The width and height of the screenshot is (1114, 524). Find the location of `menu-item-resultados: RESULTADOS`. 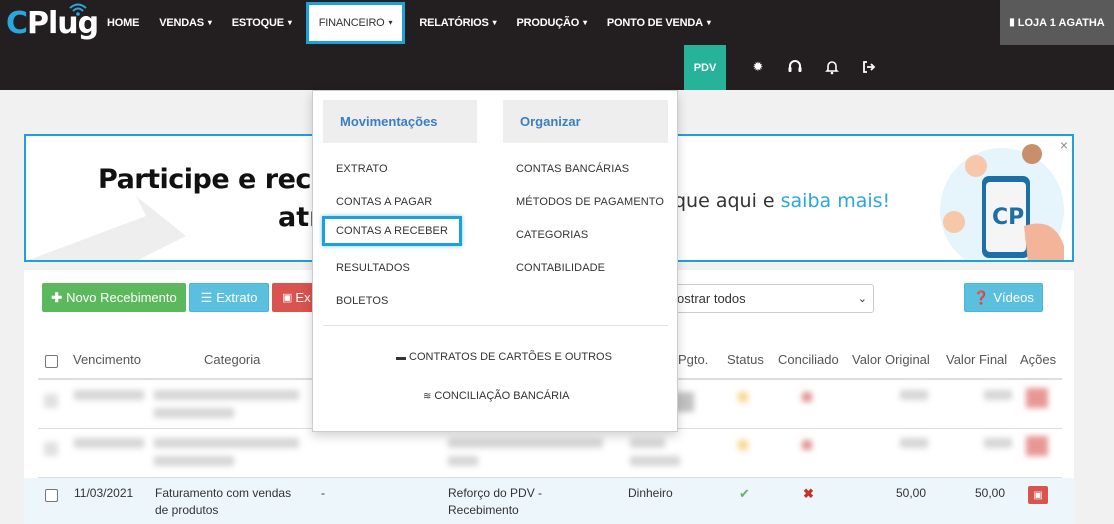

menu-item-resultados: RESULTADOS is located at coordinates (373, 268).